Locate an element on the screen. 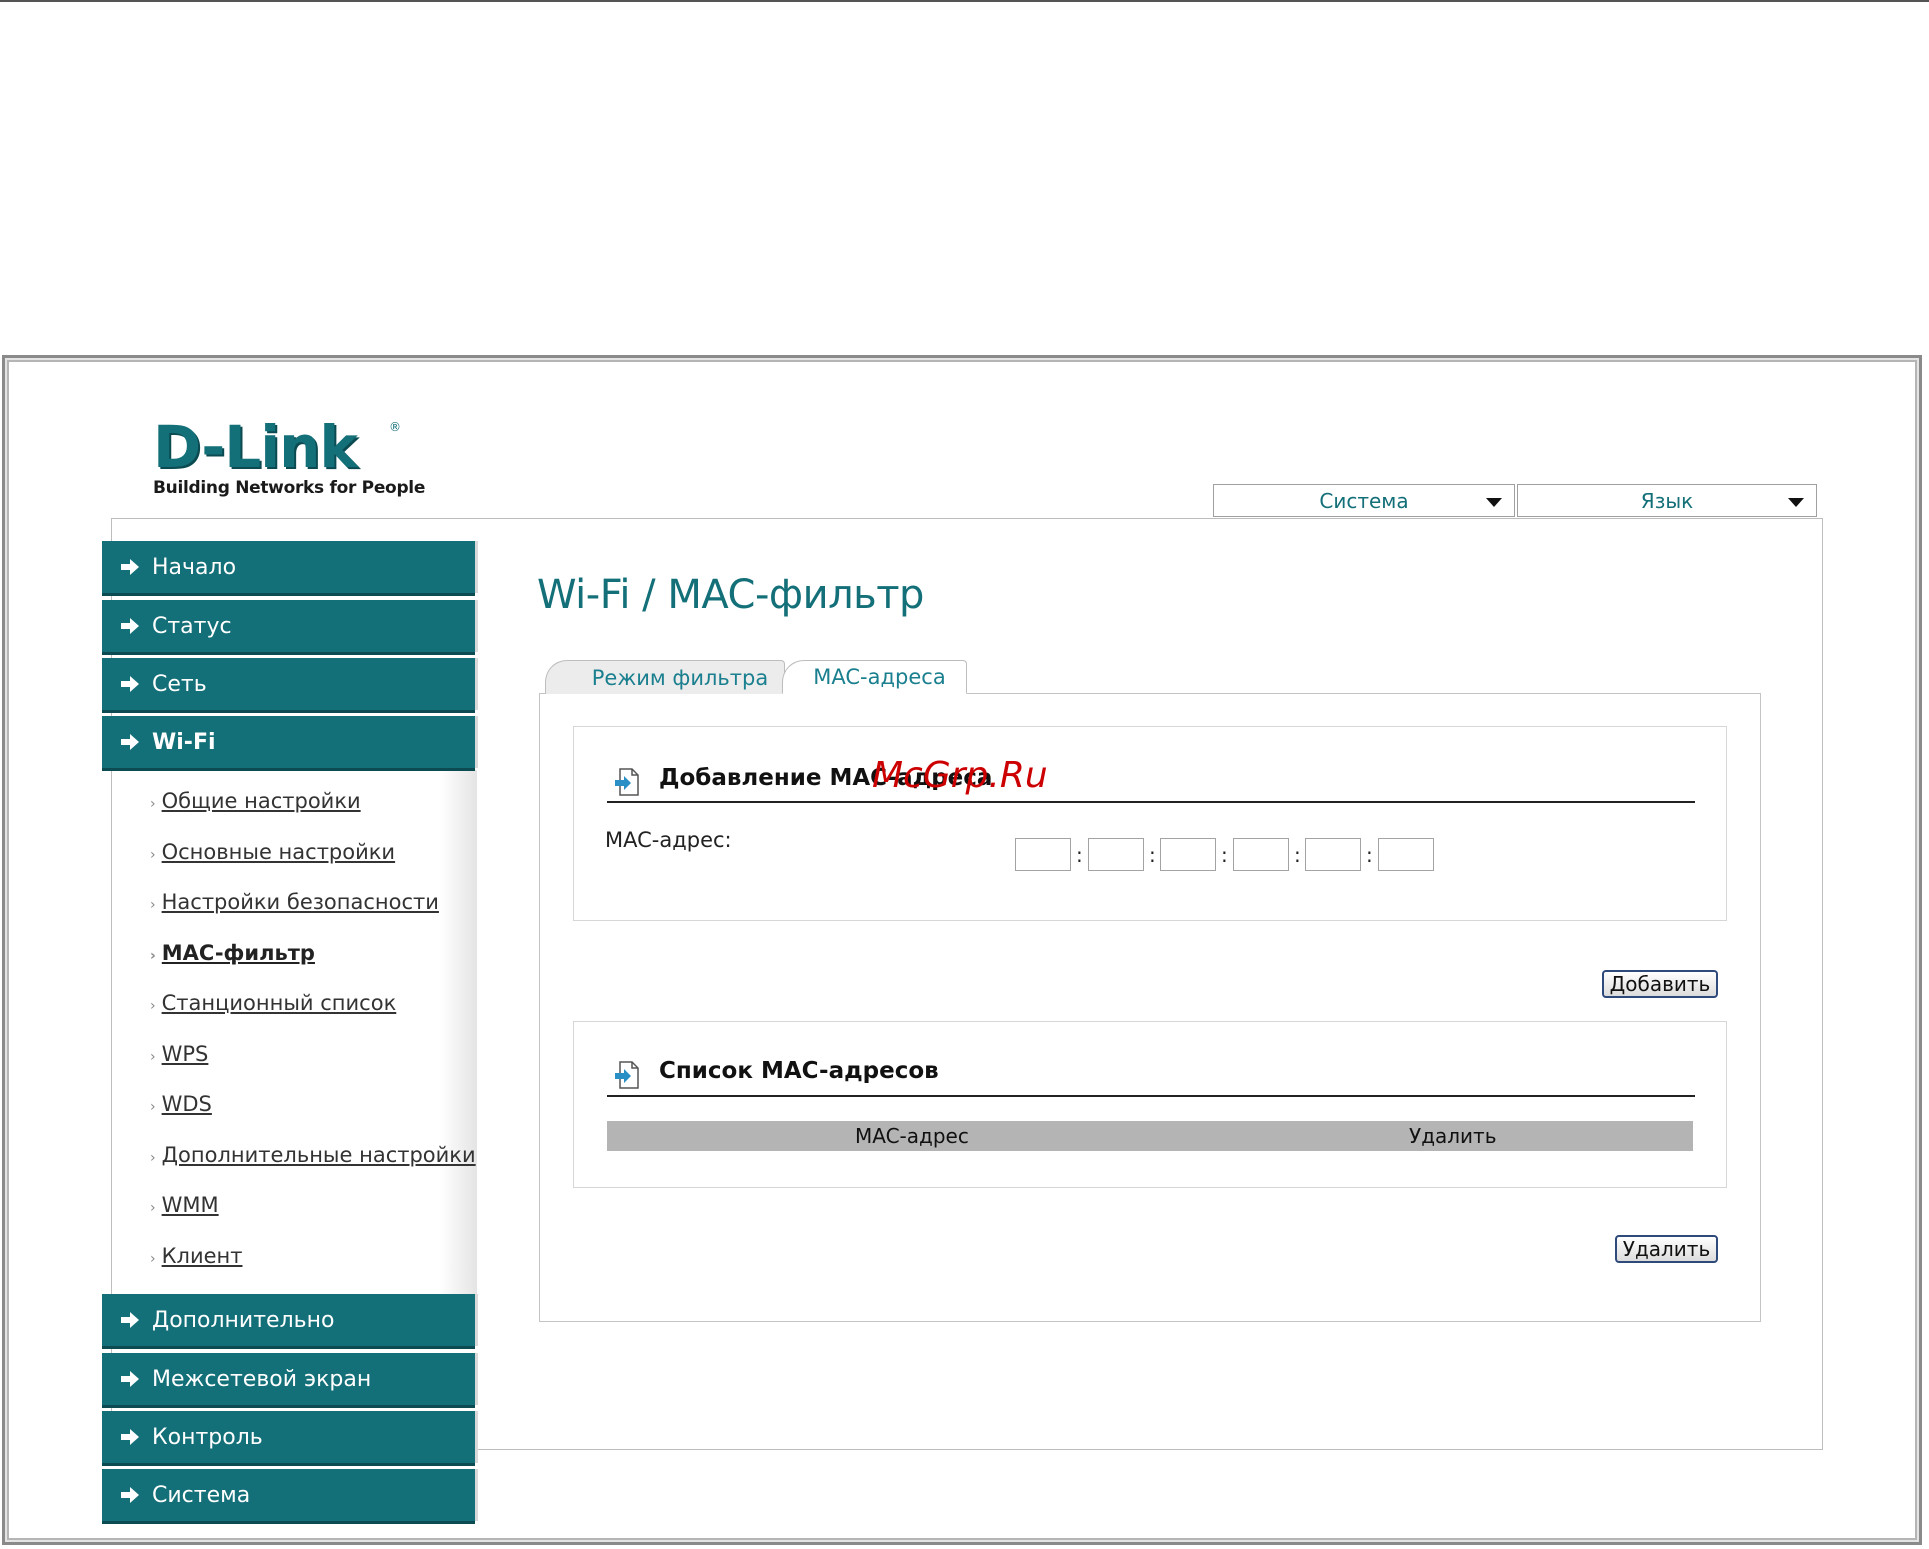 This screenshot has width=1929, height=1549. sidebar-item-label: Система is located at coordinates (201, 1495).